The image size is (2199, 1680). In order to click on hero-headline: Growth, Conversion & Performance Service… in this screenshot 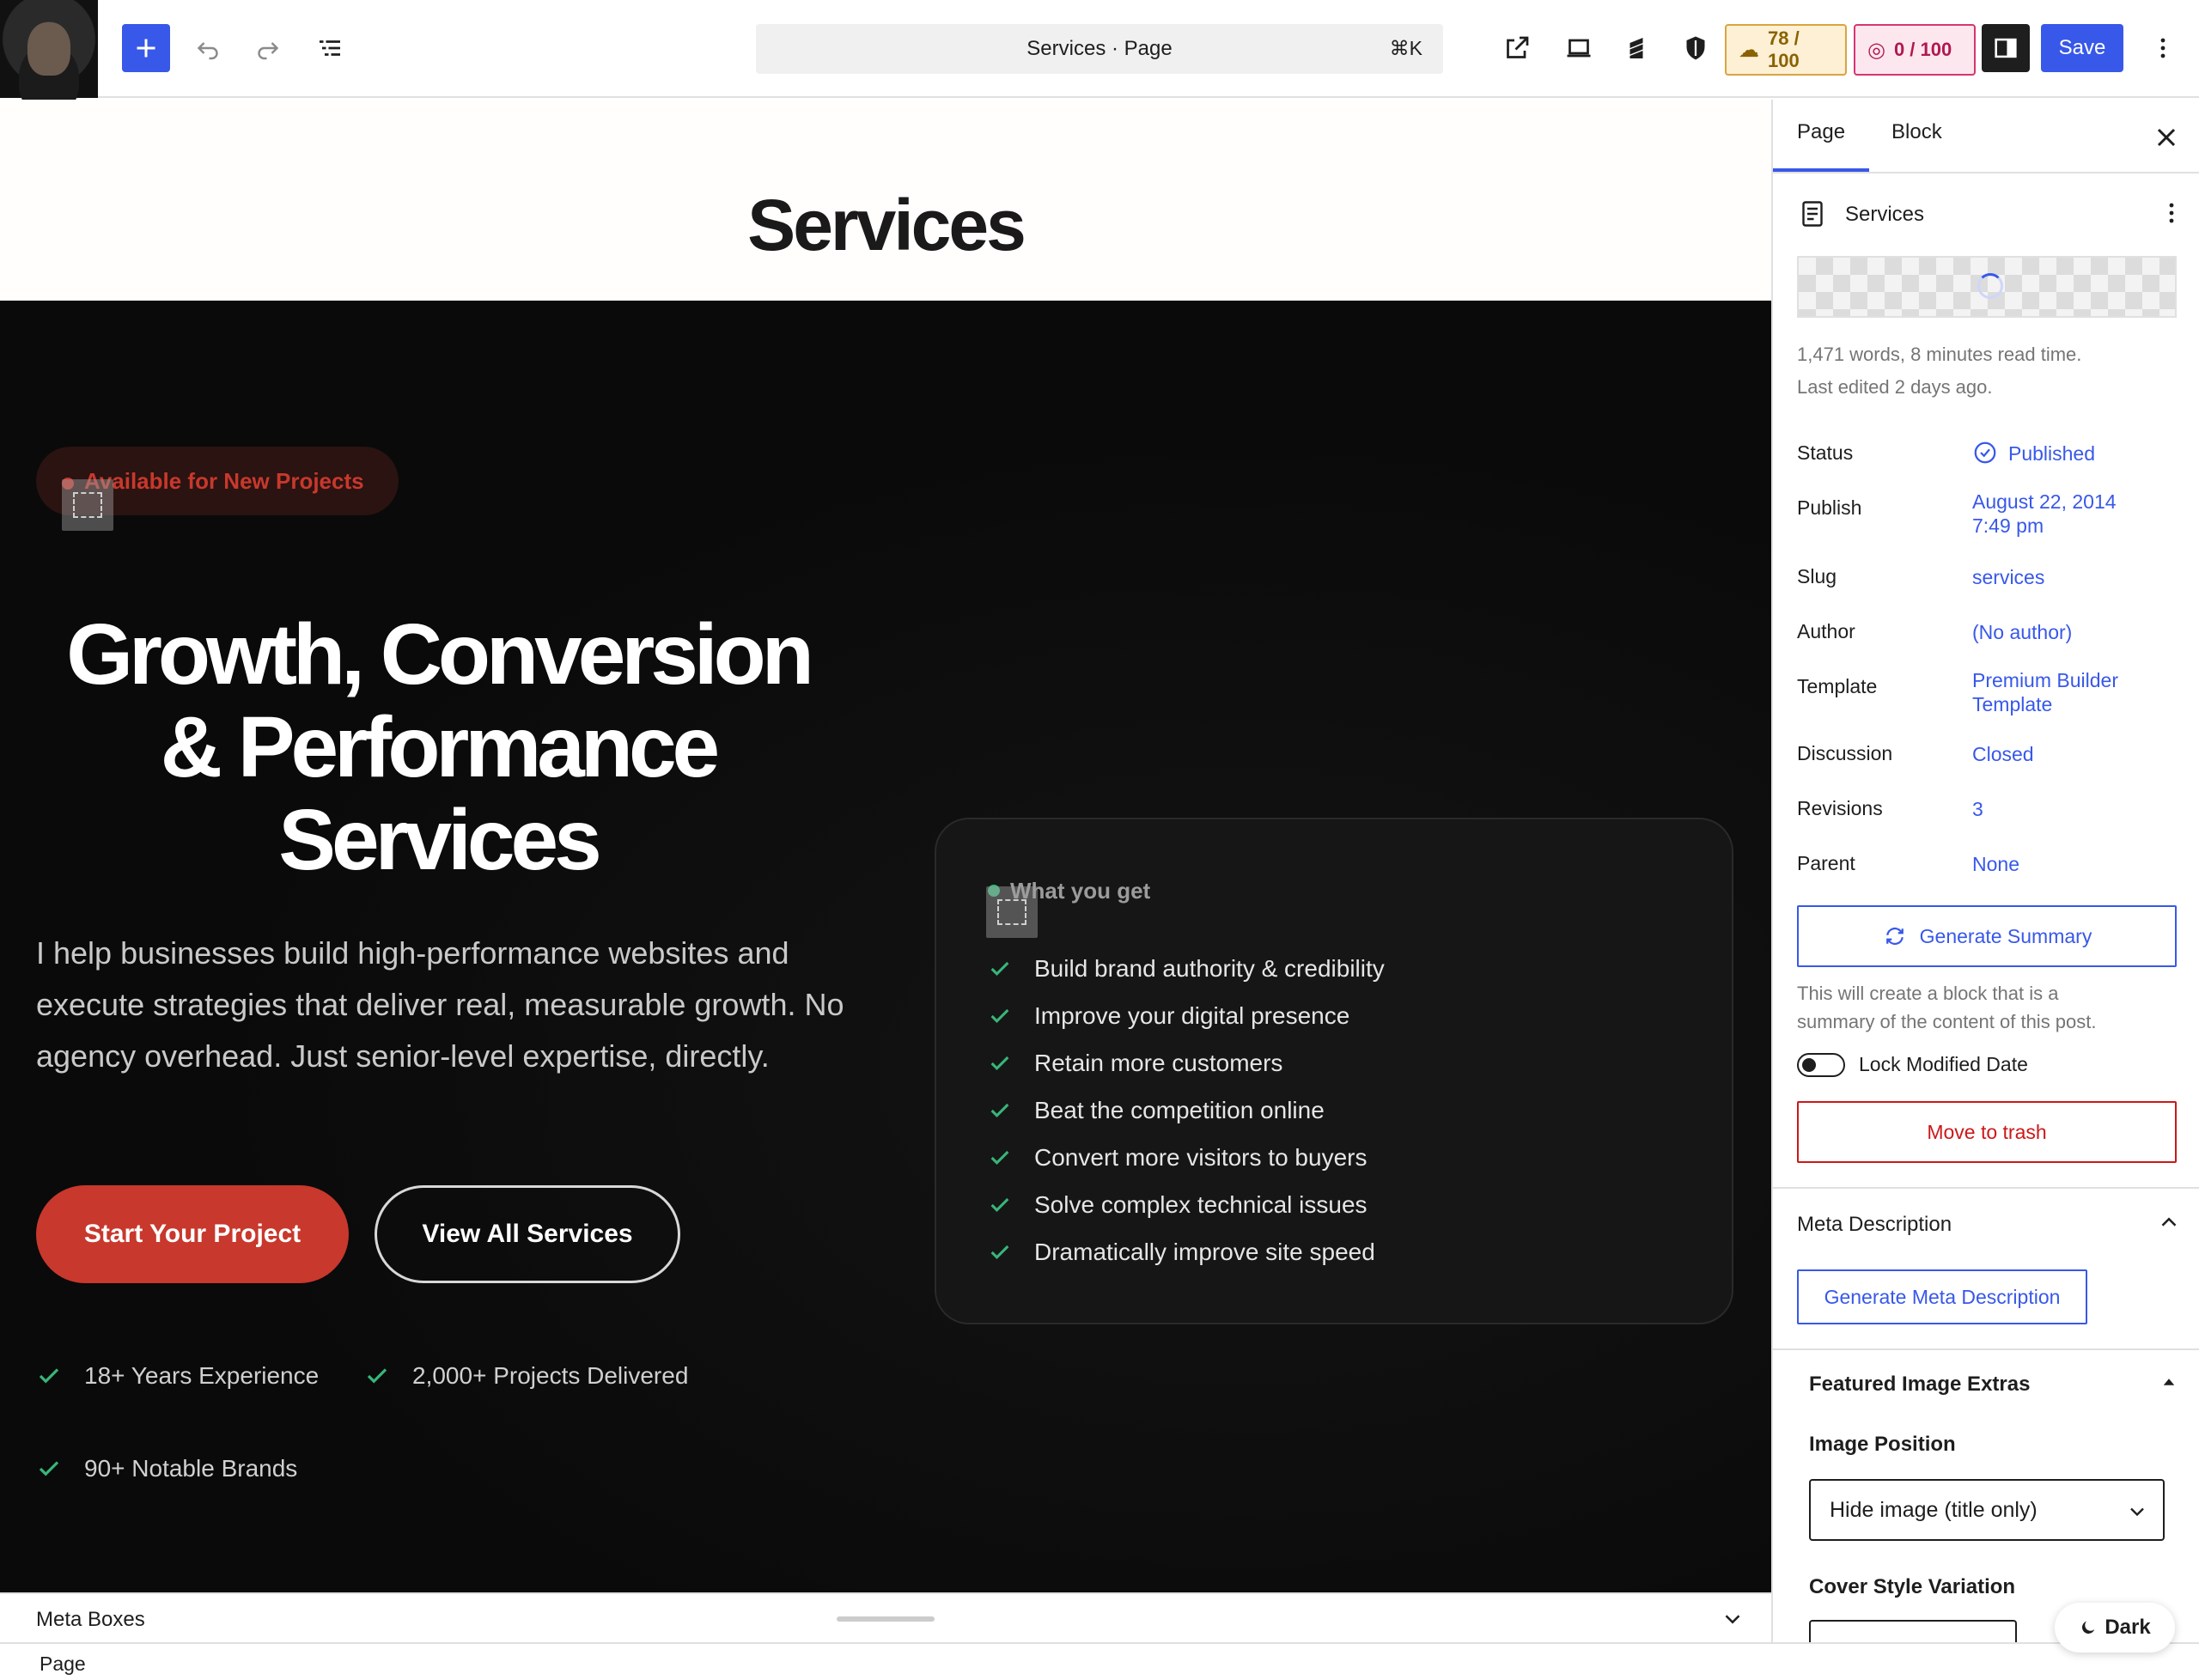, I will do `click(438, 747)`.